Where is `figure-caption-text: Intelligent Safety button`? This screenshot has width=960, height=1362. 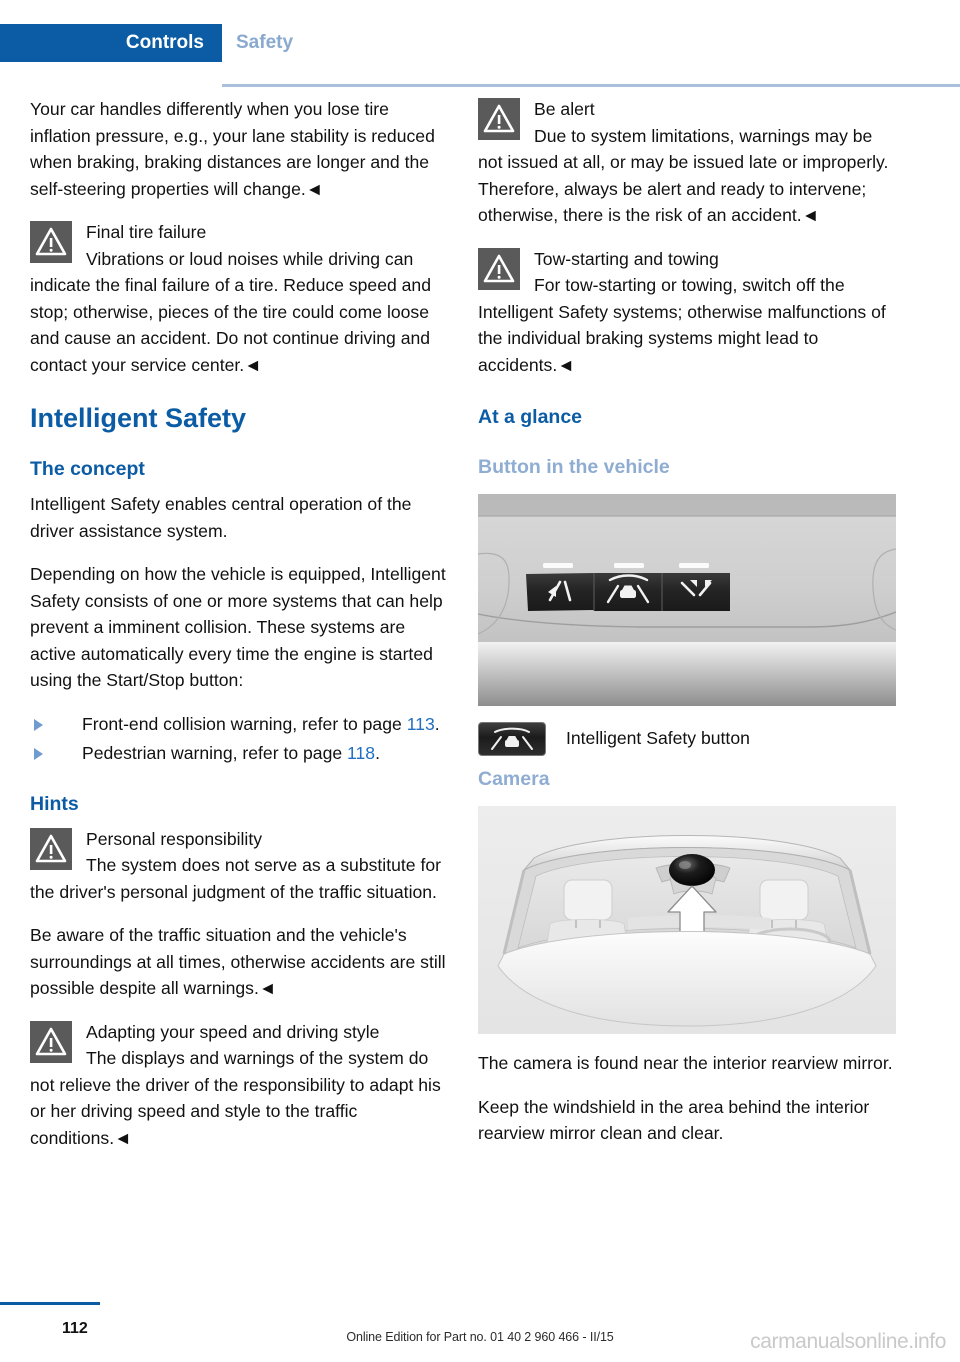 figure-caption-text: Intelligent Safety button is located at coordinates (658, 738).